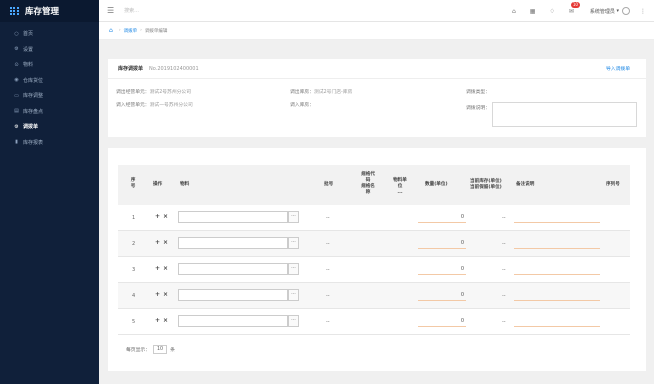 Image resolution: width=654 pixels, height=384 pixels. What do you see at coordinates (33, 142) in the screenshot?
I see `sidebar-item-label: 库存报表` at bounding box center [33, 142].